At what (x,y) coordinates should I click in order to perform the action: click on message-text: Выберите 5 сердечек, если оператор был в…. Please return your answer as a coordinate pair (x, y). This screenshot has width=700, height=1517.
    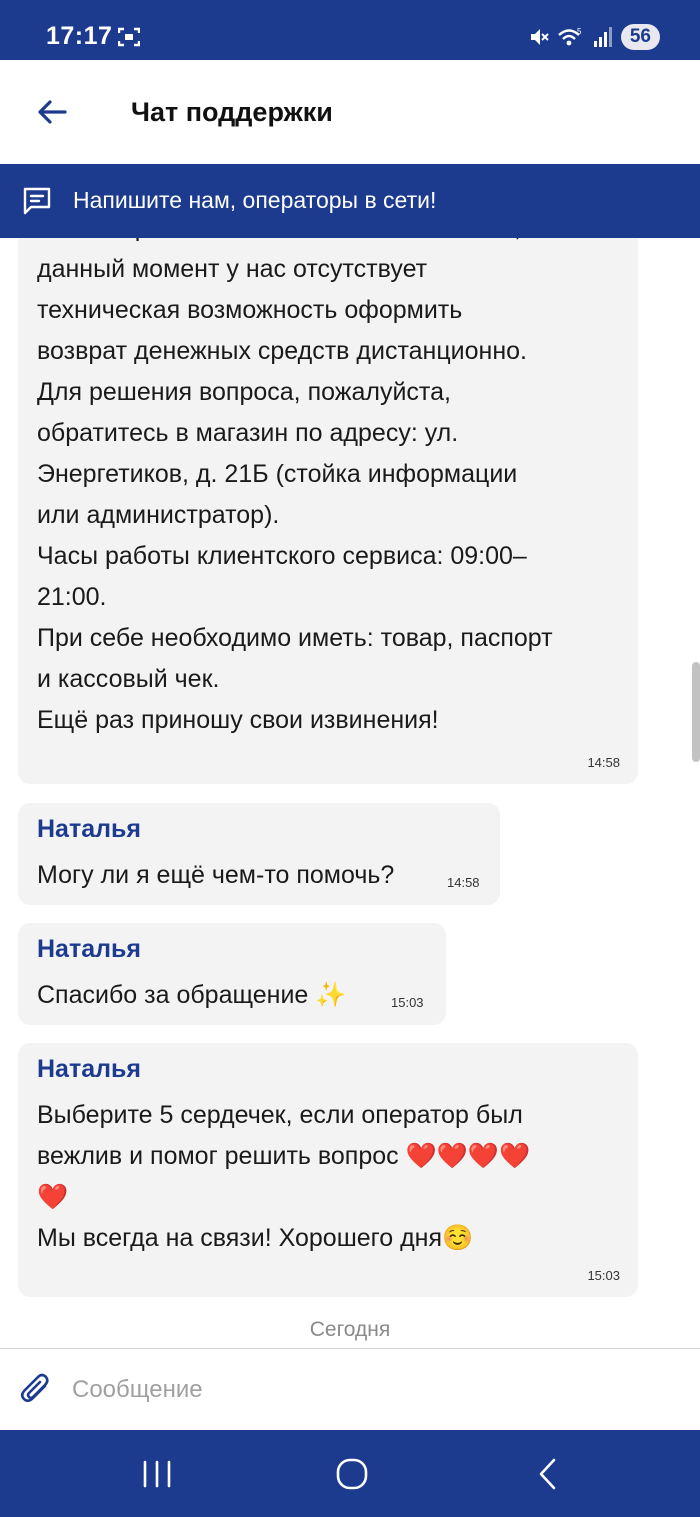
    Looking at the image, I should click on (284, 1176).